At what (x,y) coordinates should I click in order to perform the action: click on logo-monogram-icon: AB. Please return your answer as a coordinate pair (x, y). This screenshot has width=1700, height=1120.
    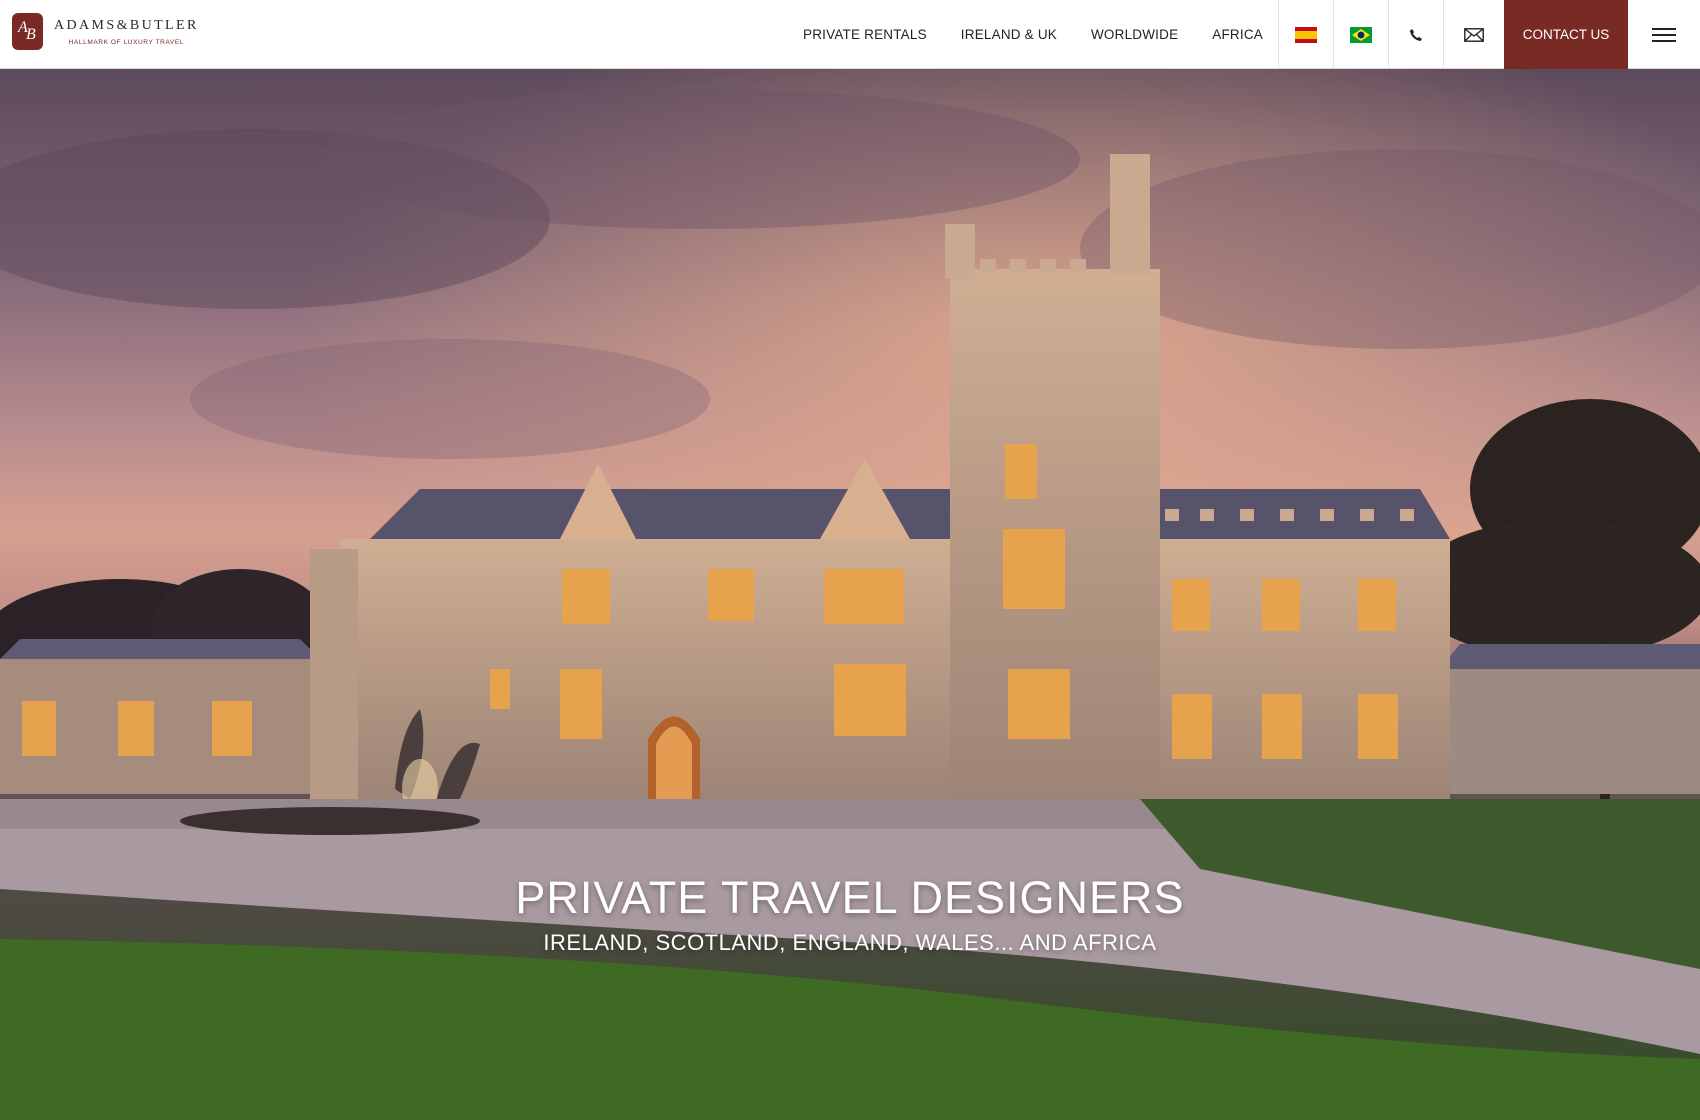
    Looking at the image, I should click on (27, 31).